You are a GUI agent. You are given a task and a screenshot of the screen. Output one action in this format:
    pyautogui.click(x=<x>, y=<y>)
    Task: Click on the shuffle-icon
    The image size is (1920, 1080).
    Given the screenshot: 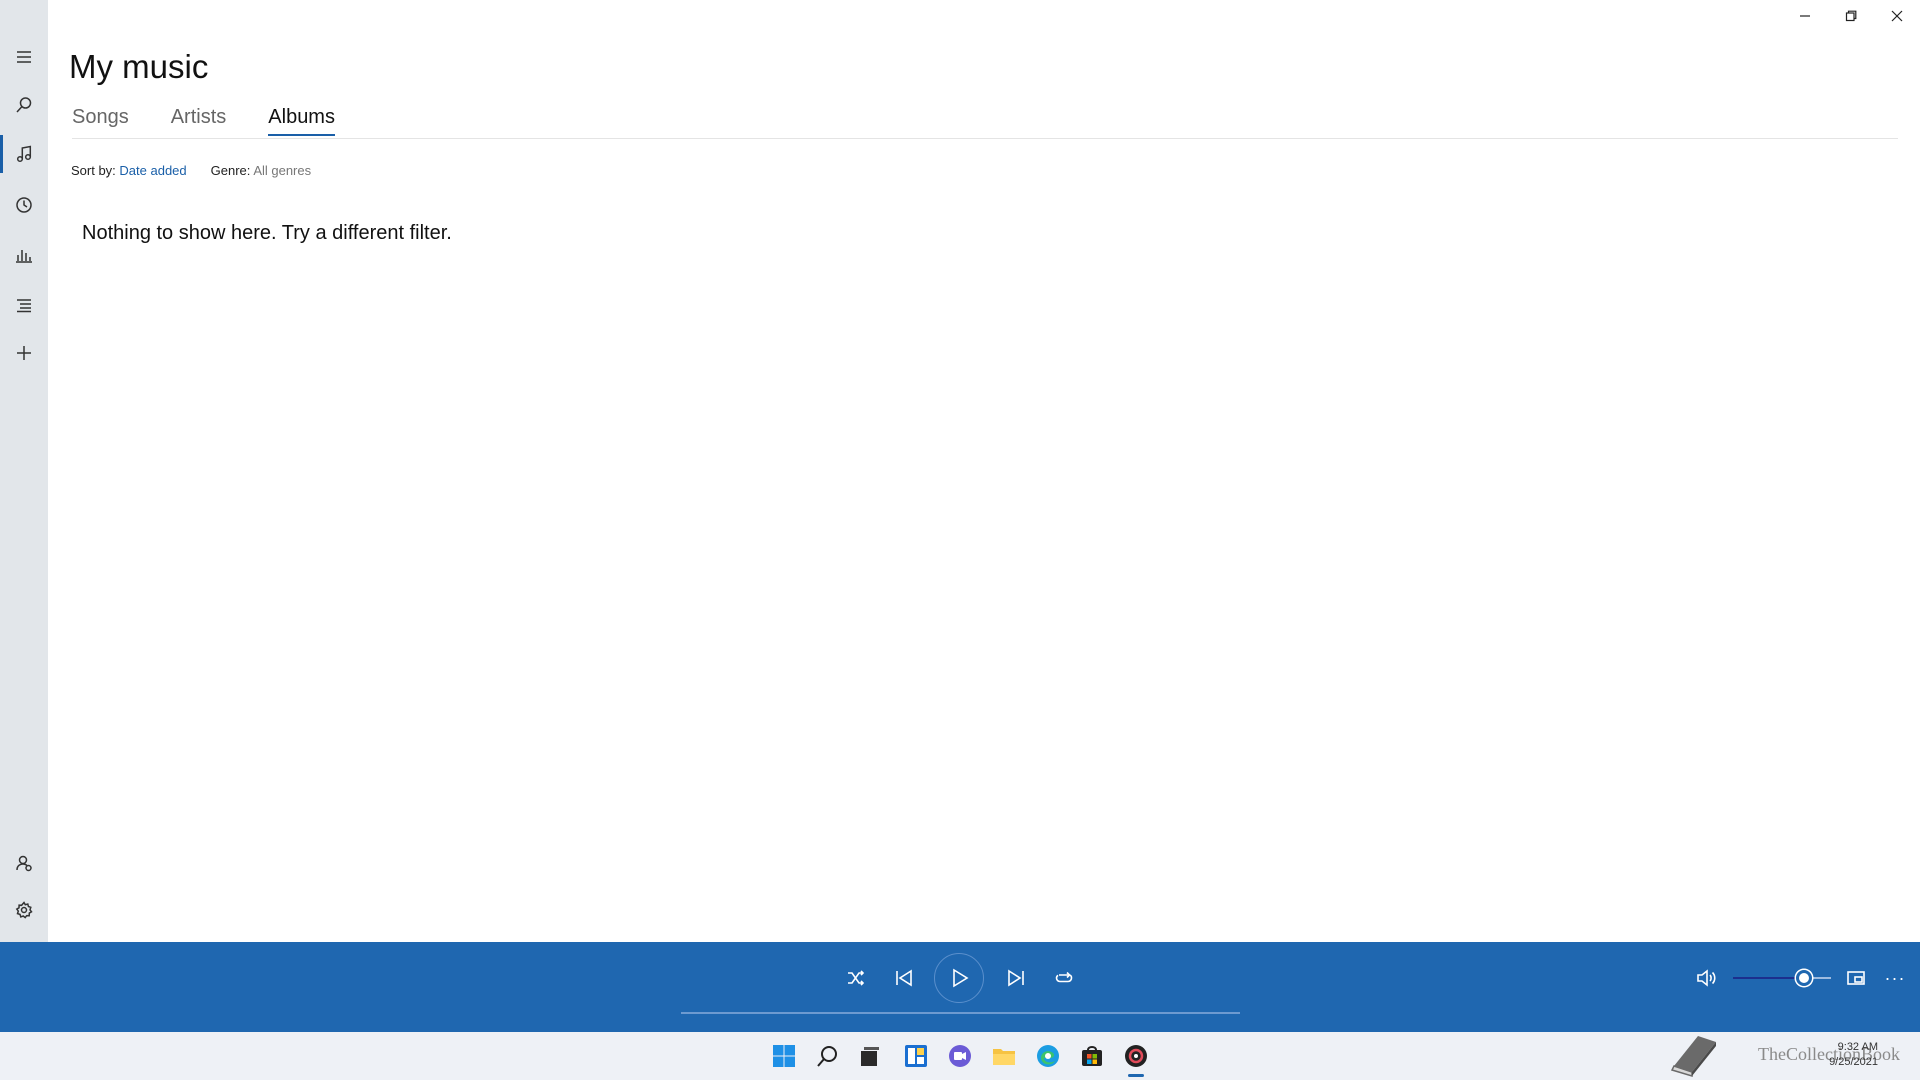 What is the action you would take?
    pyautogui.click(x=856, y=978)
    